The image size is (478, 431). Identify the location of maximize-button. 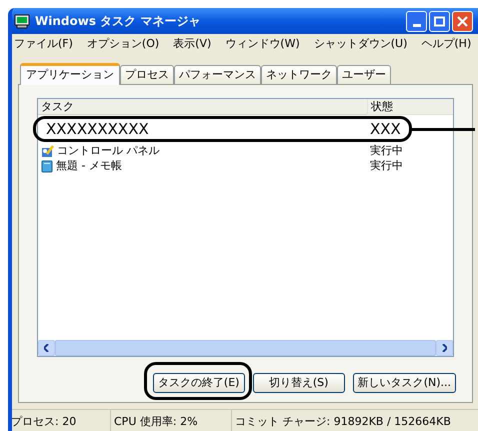
(439, 21).